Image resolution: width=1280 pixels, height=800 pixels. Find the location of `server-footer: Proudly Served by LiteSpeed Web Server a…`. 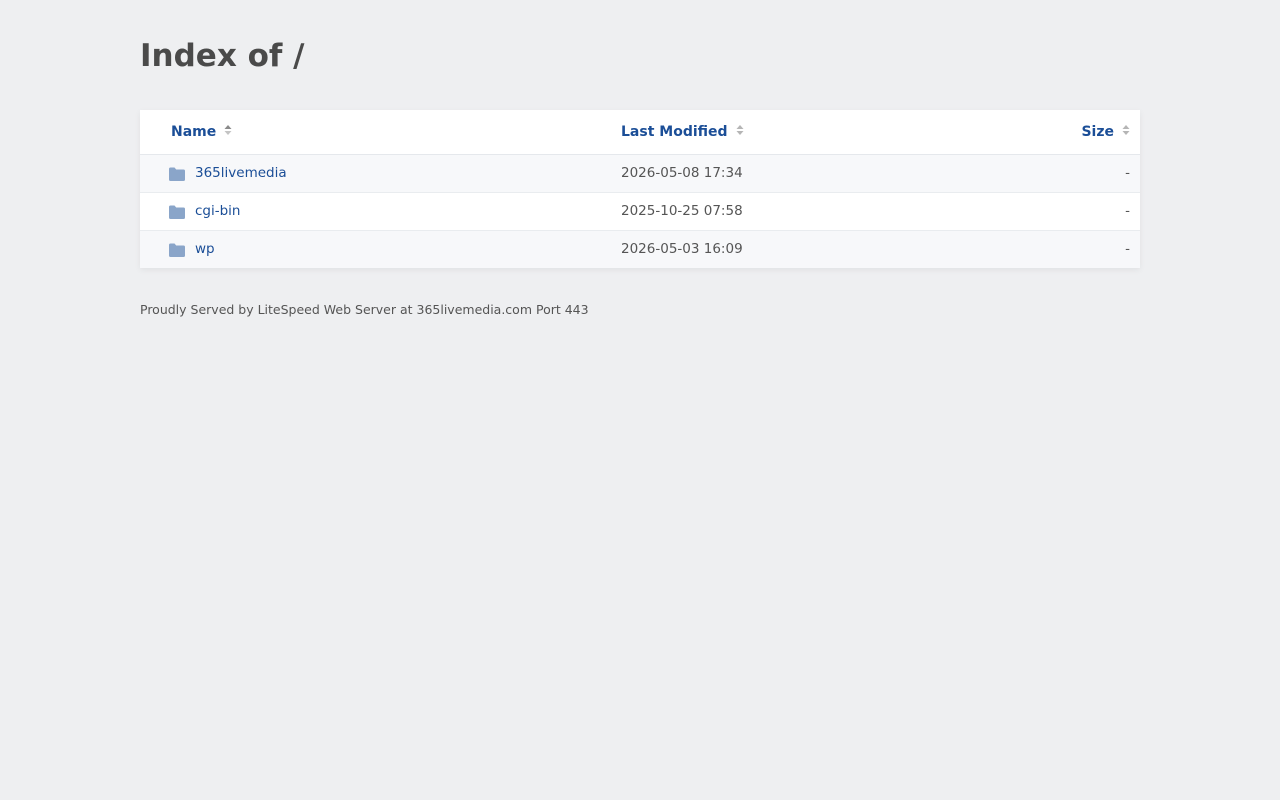

server-footer: Proudly Served by LiteSpeed Web Server a… is located at coordinates (364, 309).